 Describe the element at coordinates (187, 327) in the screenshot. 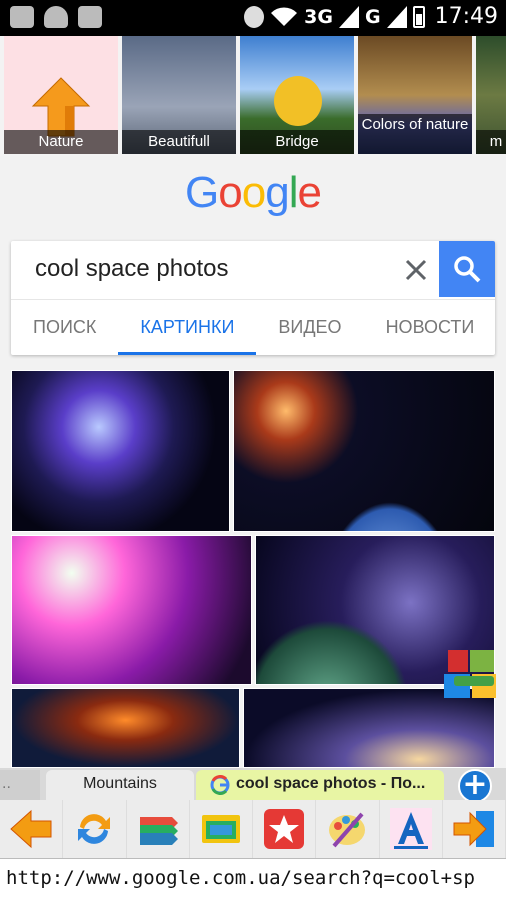

I see `tab-images: КАРТИНКИ` at that location.